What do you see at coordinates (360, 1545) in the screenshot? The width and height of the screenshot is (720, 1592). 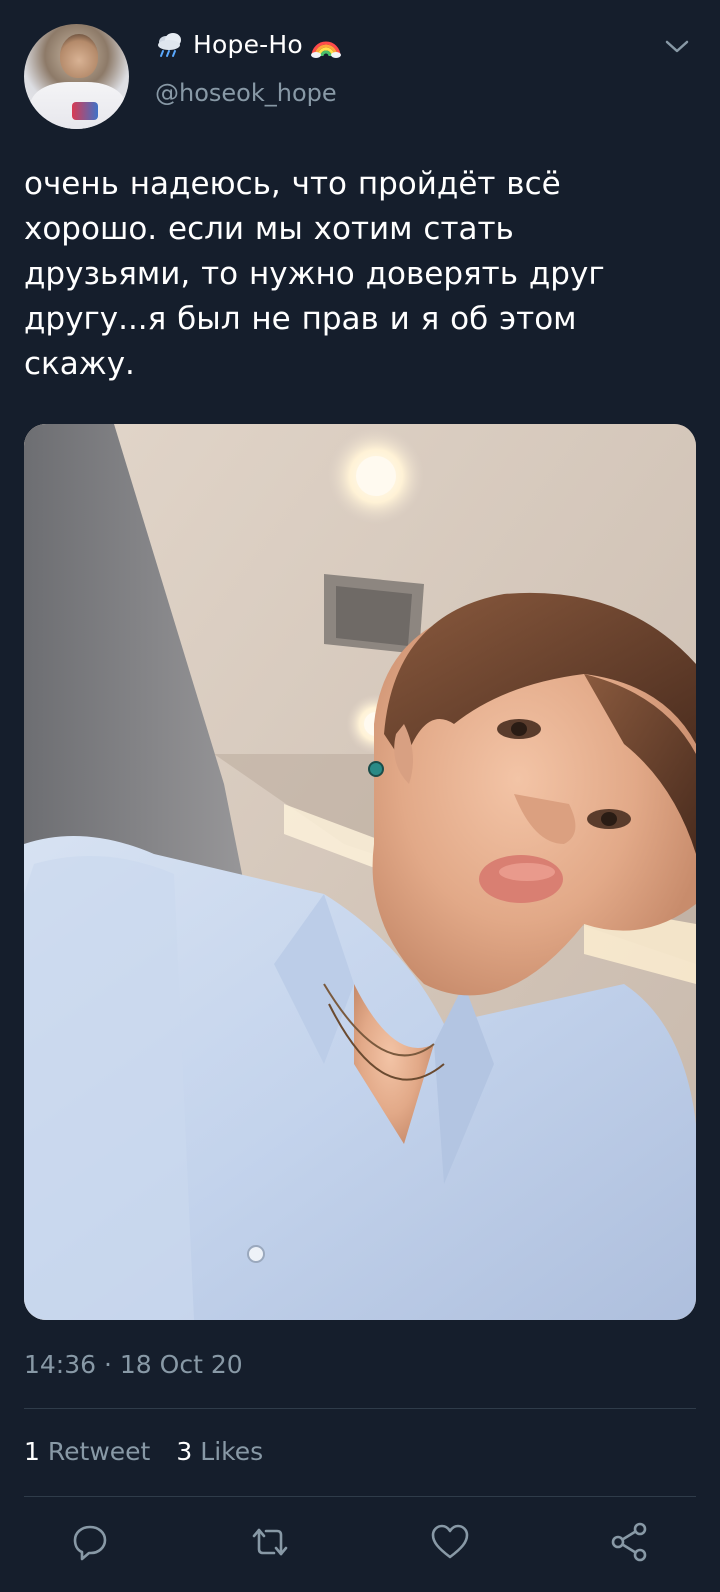 I see `tweet-actions` at bounding box center [360, 1545].